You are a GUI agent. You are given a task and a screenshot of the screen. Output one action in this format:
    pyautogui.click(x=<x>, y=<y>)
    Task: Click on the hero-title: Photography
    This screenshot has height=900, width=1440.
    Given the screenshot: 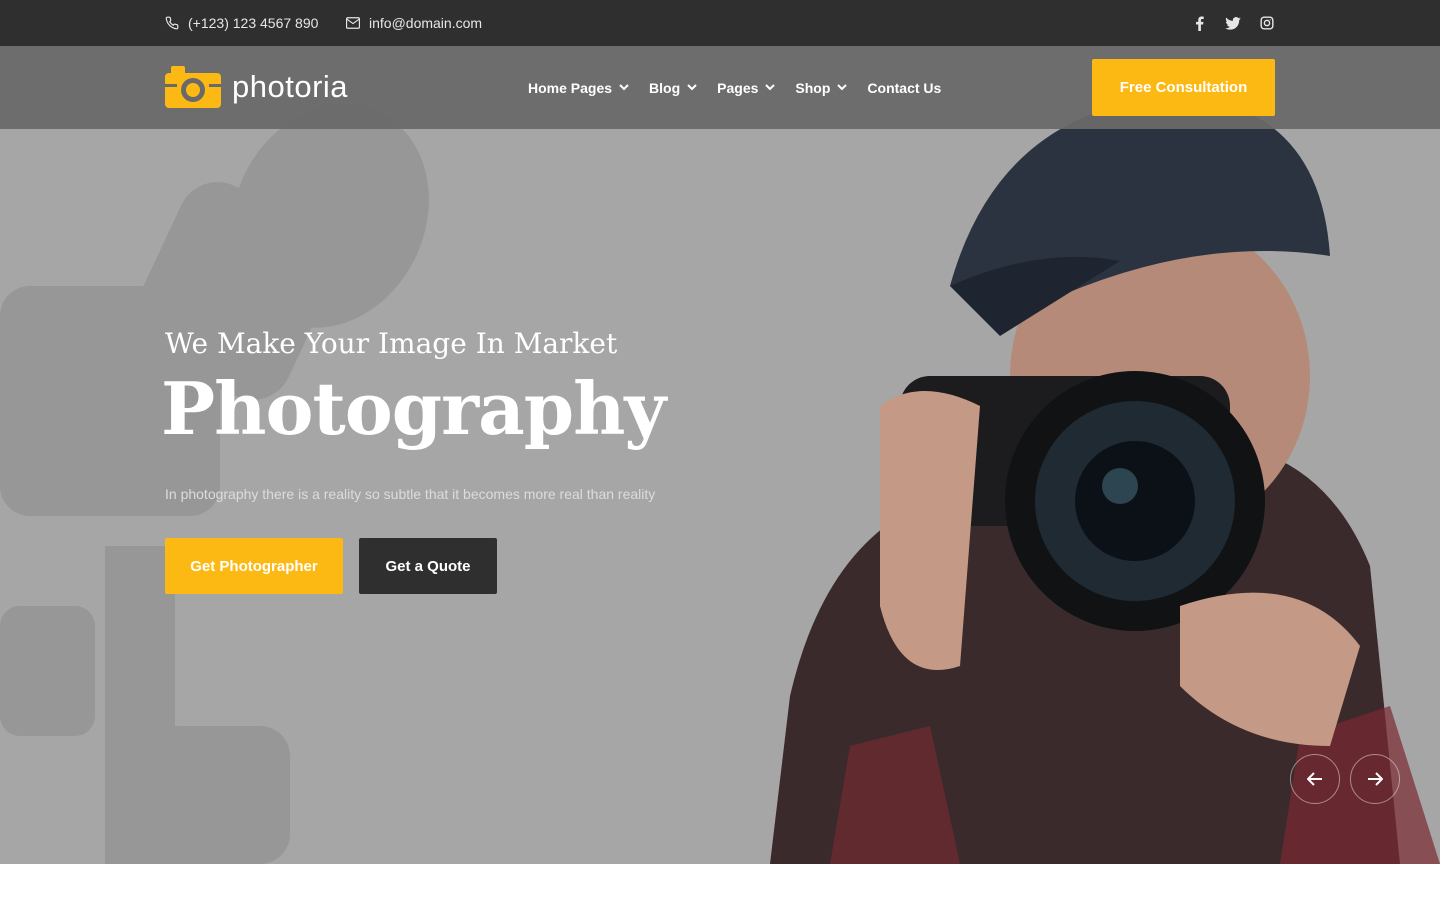 What is the action you would take?
    pyautogui.click(x=413, y=408)
    